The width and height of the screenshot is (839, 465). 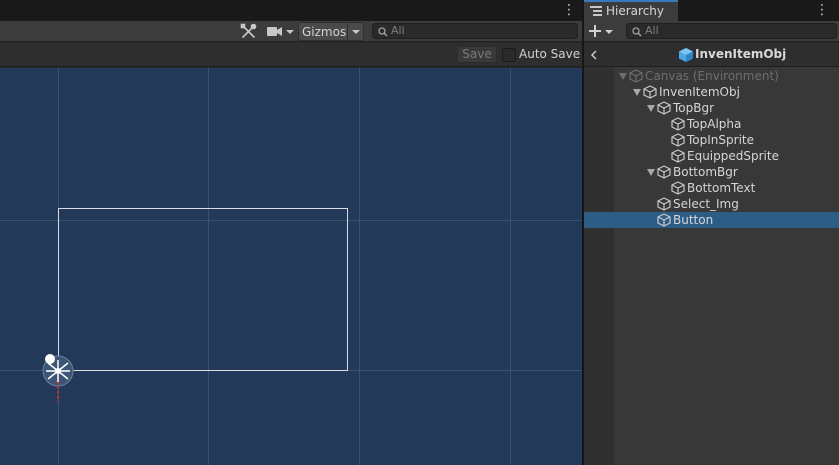 I want to click on prefab-title: InvenItemObj, so click(x=741, y=54).